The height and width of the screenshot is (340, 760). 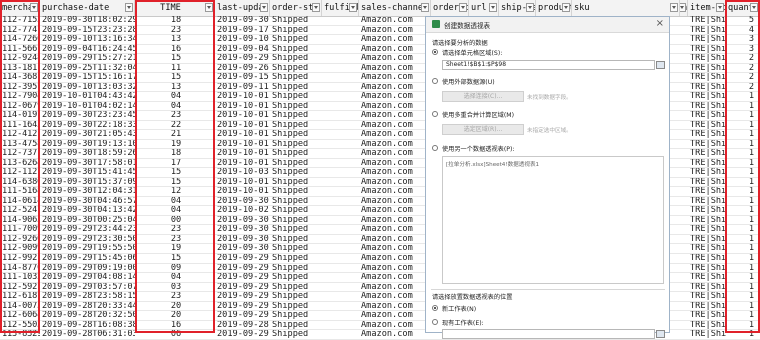 What do you see at coordinates (435, 81) in the screenshot?
I see `radio-external-source` at bounding box center [435, 81].